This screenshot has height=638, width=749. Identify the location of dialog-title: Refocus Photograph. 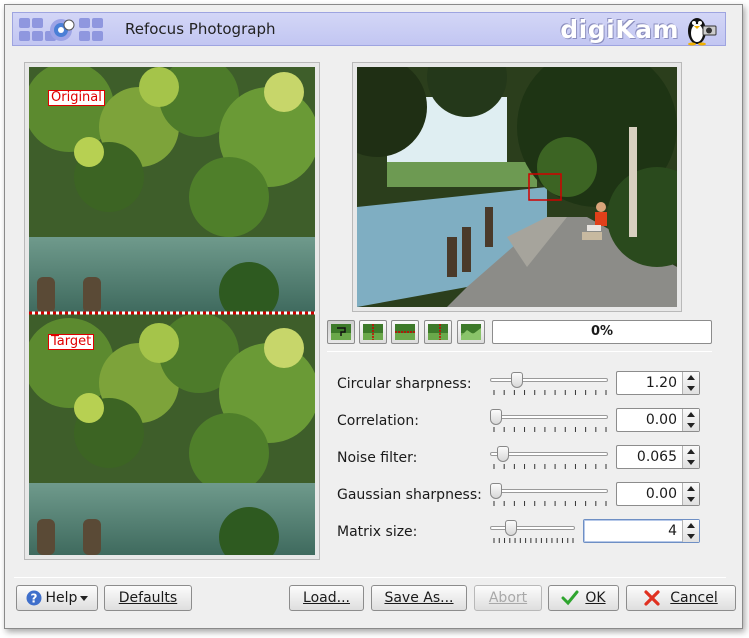
(200, 29).